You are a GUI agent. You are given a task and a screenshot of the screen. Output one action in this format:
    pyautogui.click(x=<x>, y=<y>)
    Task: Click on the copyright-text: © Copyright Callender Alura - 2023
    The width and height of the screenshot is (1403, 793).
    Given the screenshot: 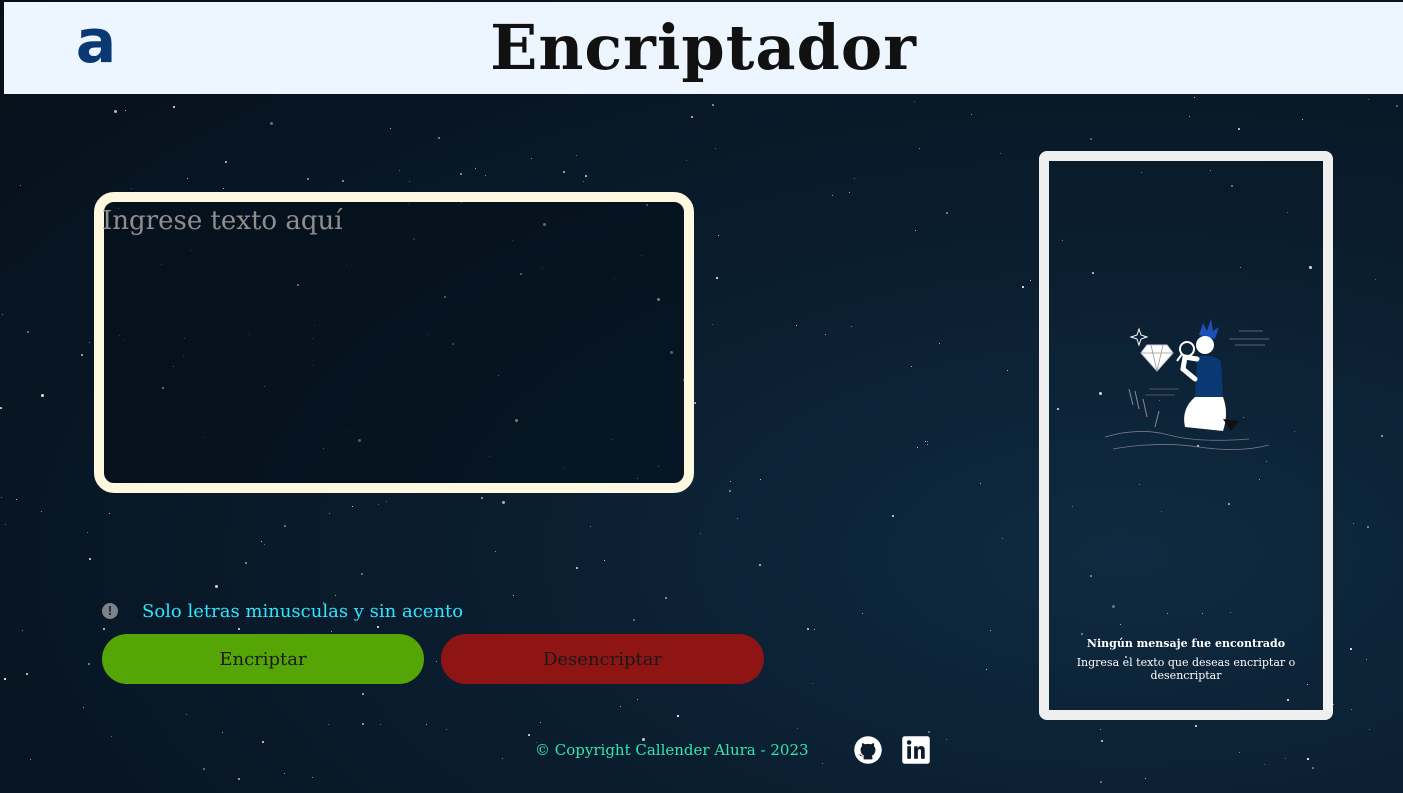 What is the action you would take?
    pyautogui.click(x=672, y=750)
    